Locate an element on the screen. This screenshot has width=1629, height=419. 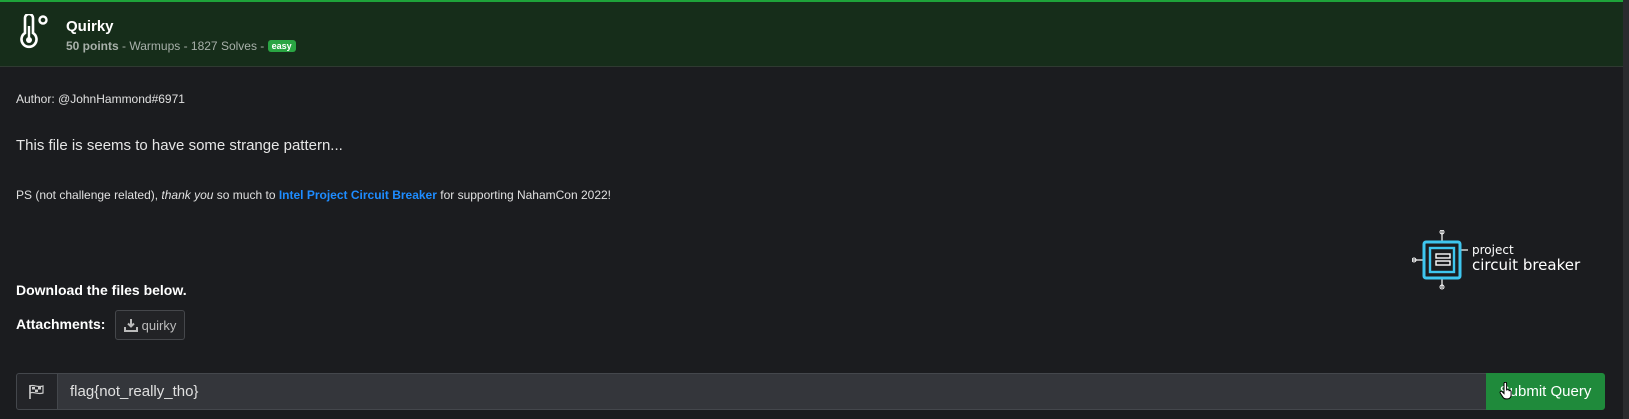
sponsor-note-suffix: for supporting NahamCon 2022! is located at coordinates (524, 195).